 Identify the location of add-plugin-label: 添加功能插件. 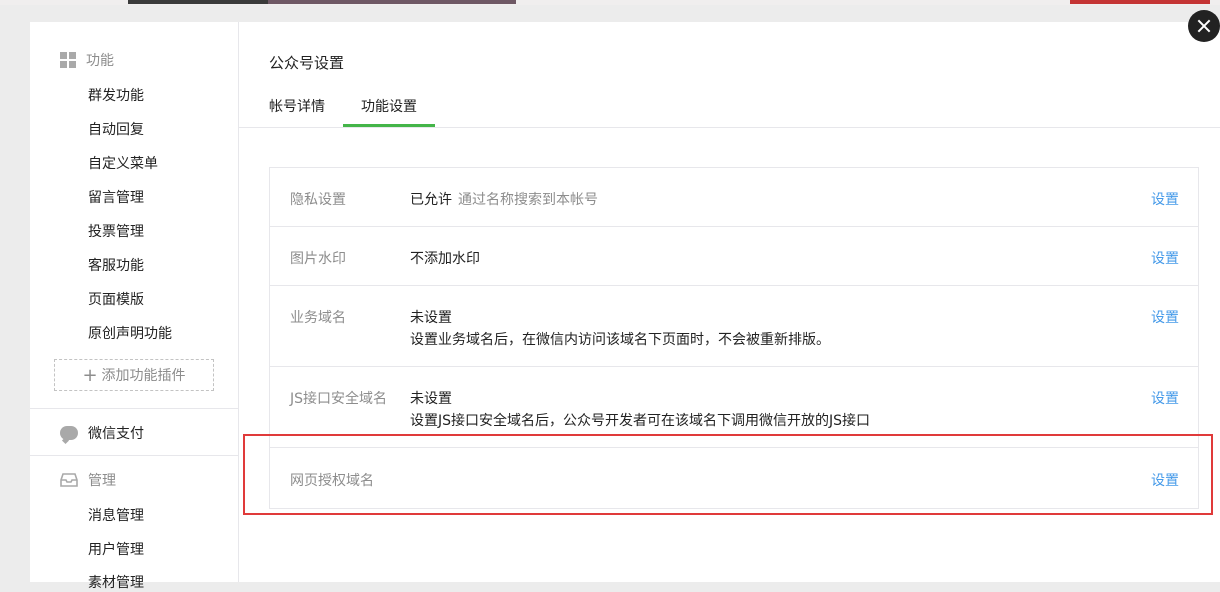
(143, 376).